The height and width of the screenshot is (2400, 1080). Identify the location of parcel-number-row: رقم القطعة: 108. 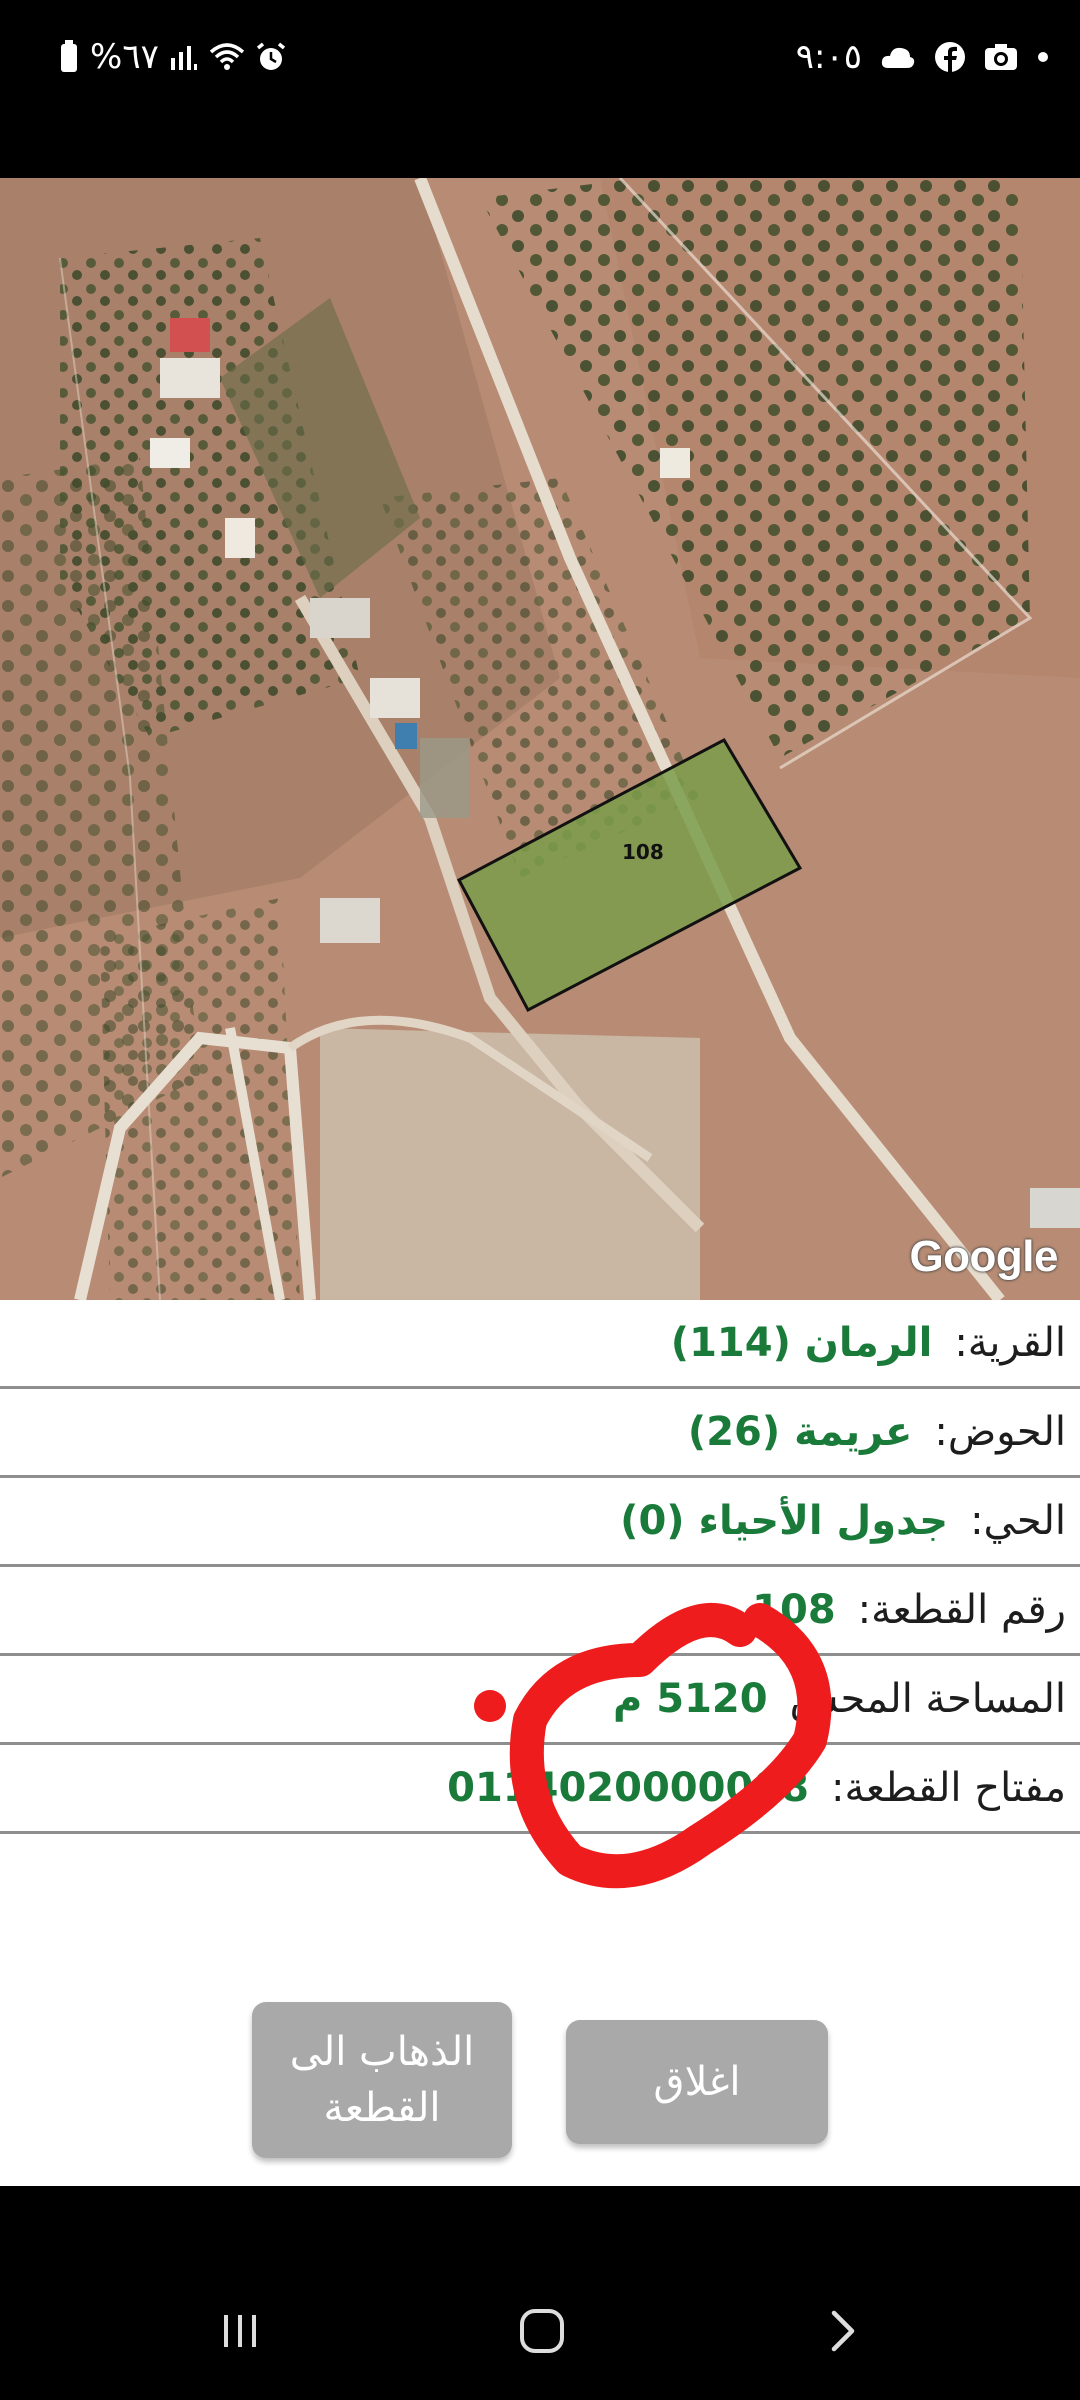
(540, 1611).